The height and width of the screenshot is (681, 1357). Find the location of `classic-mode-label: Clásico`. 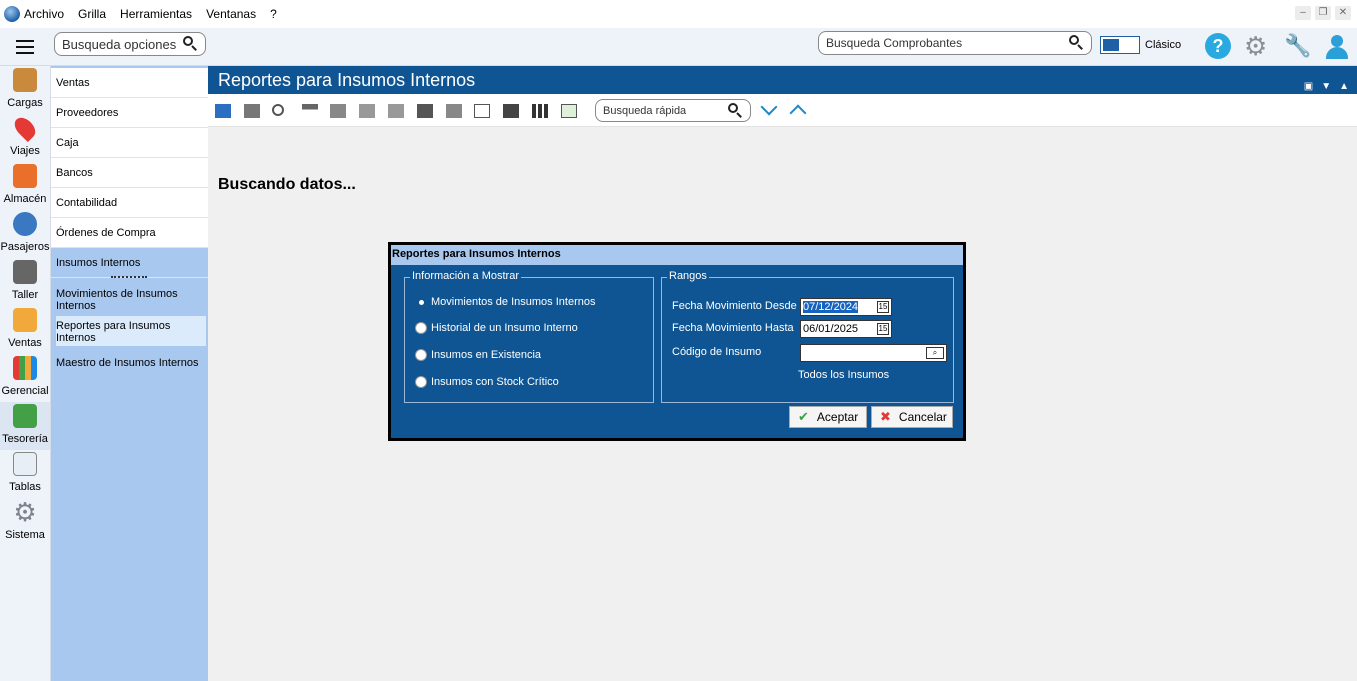

classic-mode-label: Clásico is located at coordinates (1163, 45).